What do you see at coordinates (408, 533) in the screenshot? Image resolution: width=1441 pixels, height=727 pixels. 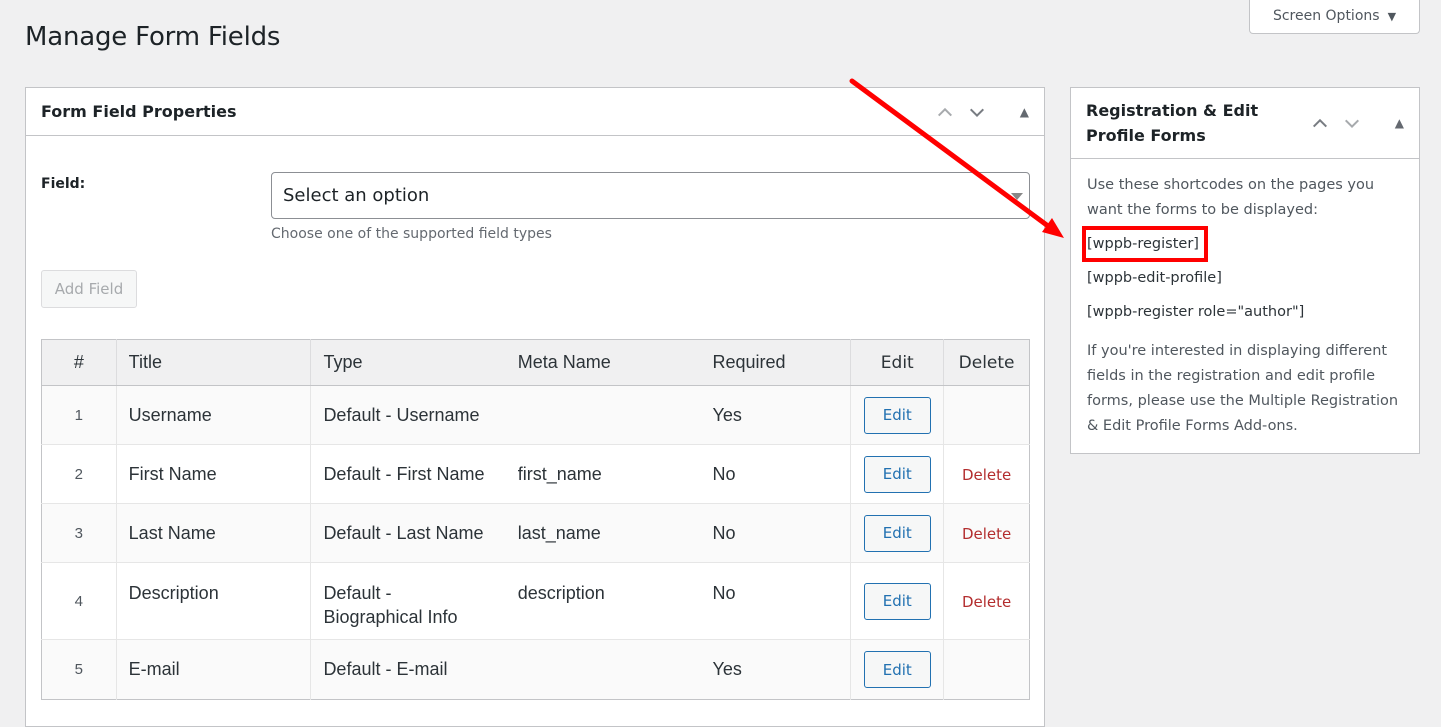 I see `row-type: Default - Last Name` at bounding box center [408, 533].